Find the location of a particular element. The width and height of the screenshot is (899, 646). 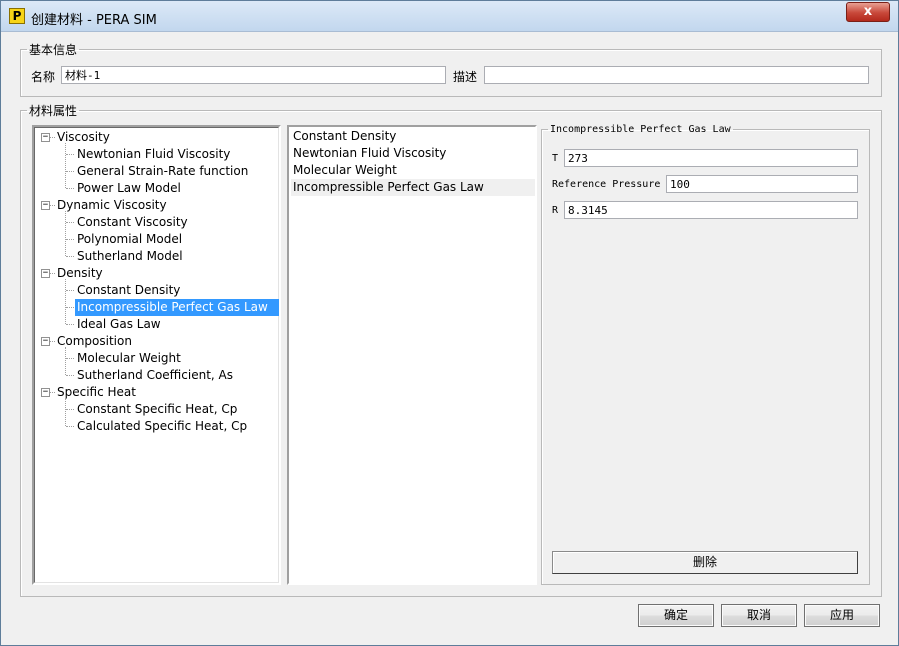

tree-item: Constant Density is located at coordinates (128, 290).